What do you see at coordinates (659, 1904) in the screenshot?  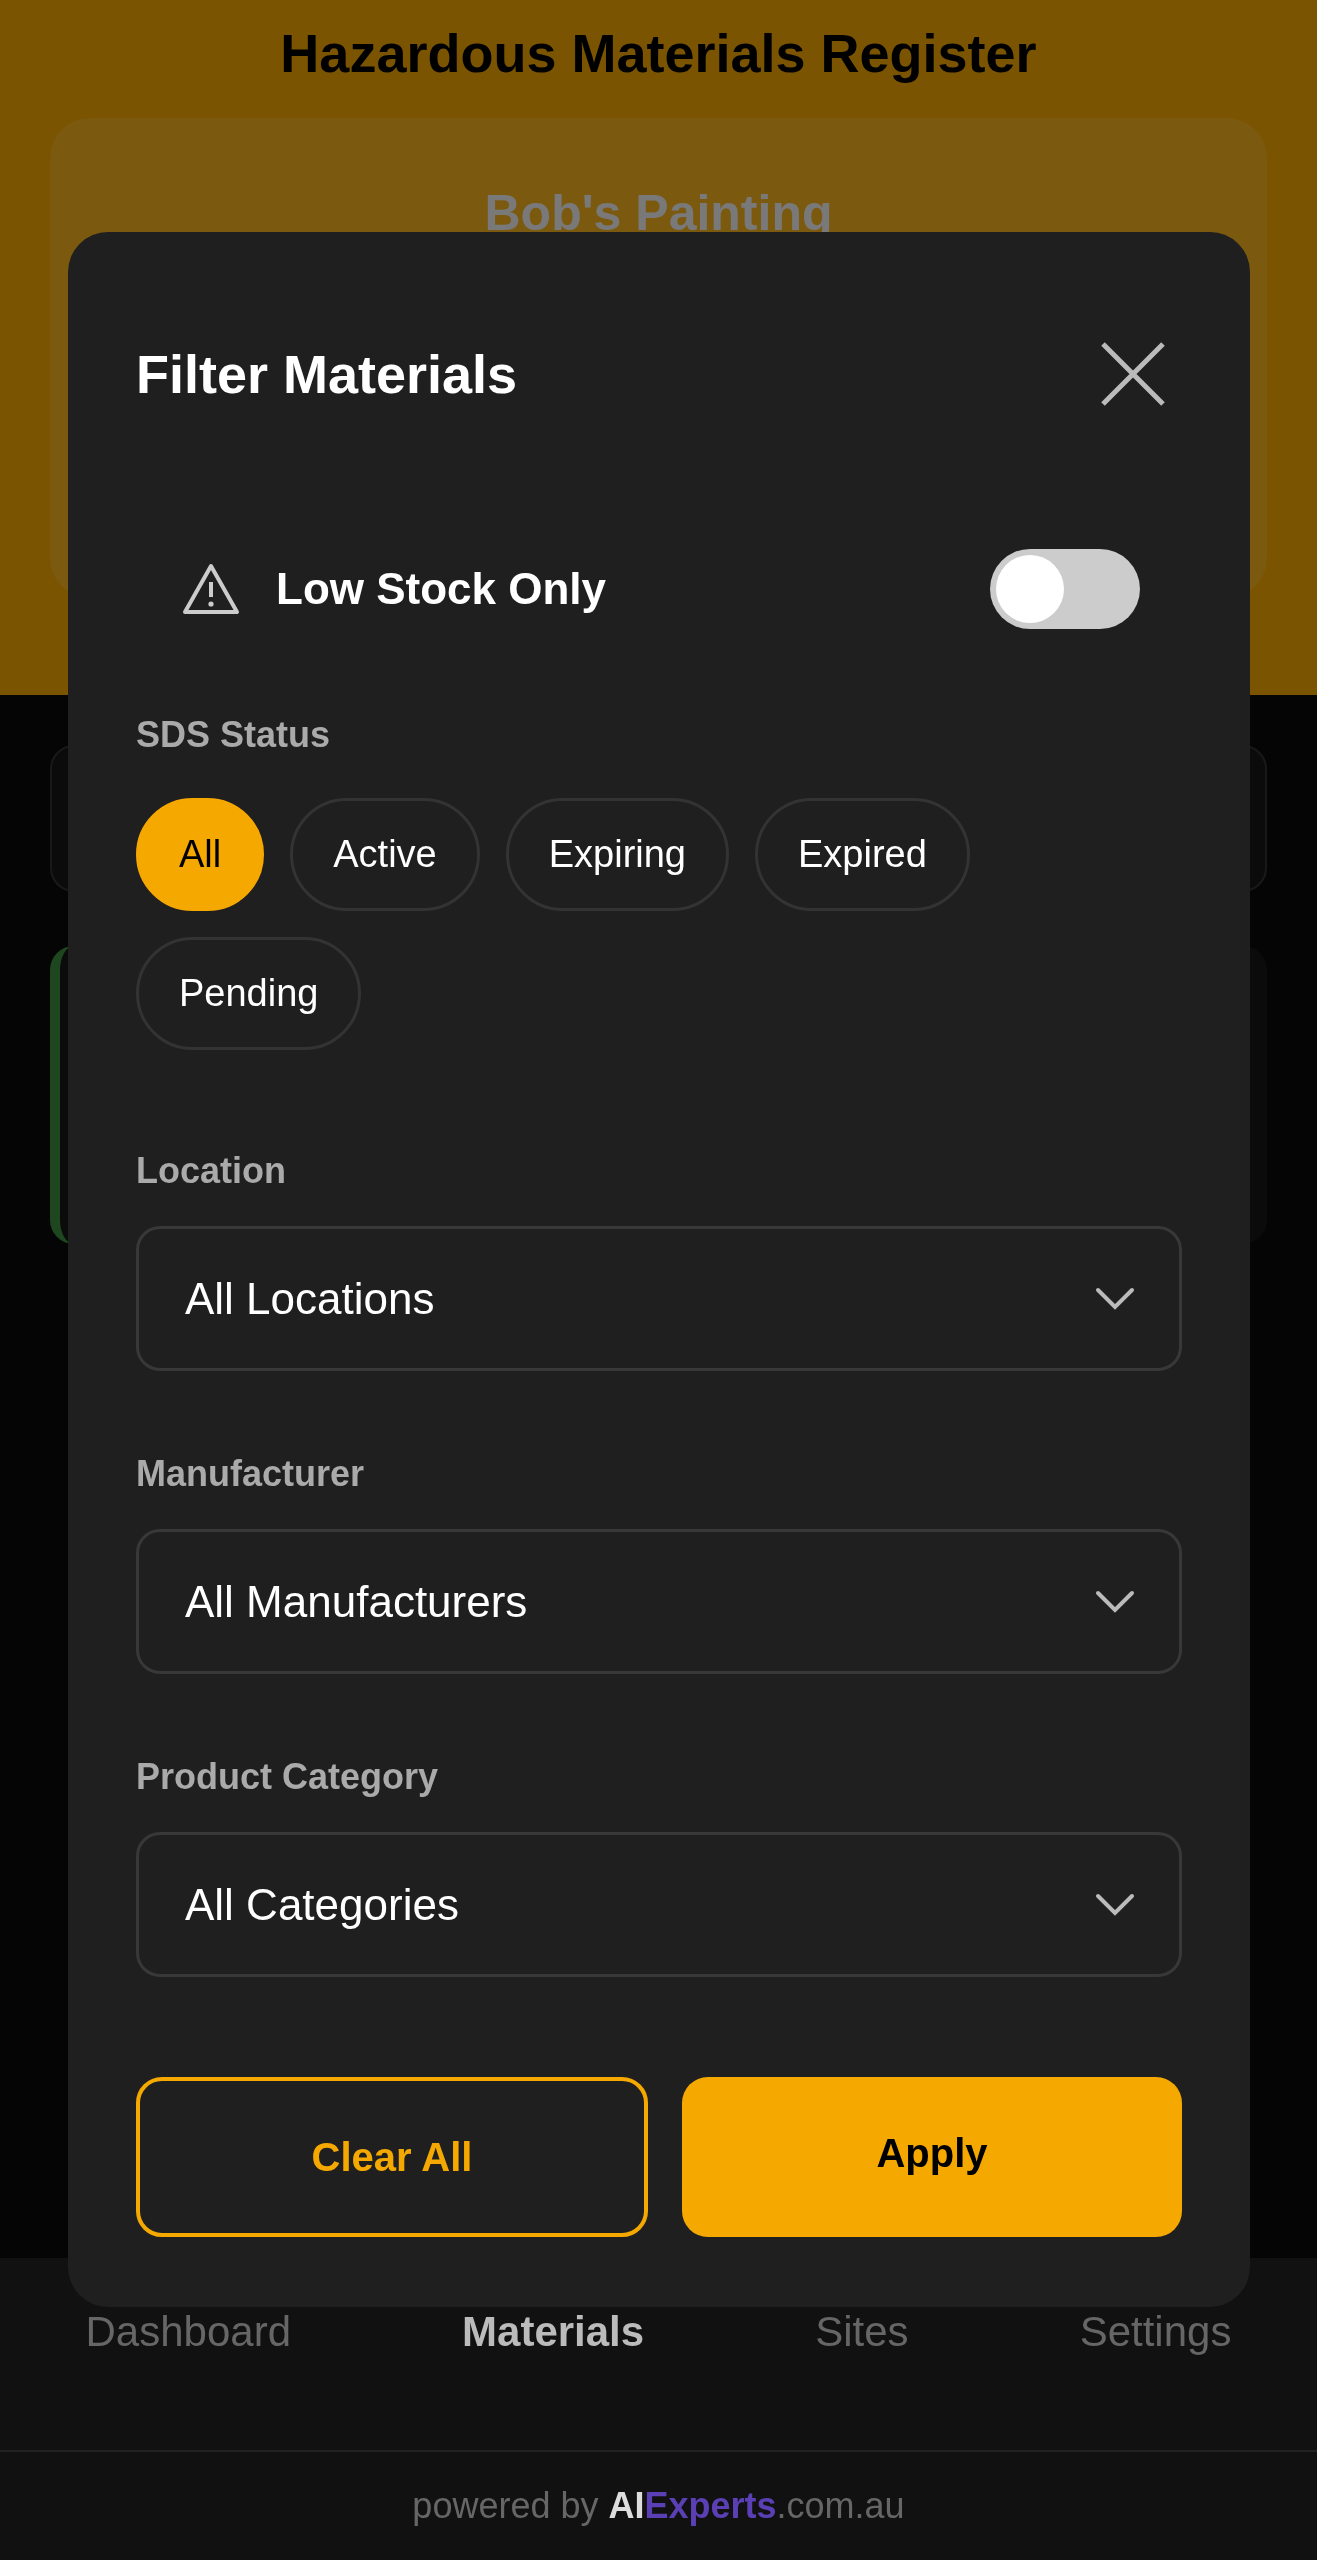 I see `dropdown-field: All Categories` at bounding box center [659, 1904].